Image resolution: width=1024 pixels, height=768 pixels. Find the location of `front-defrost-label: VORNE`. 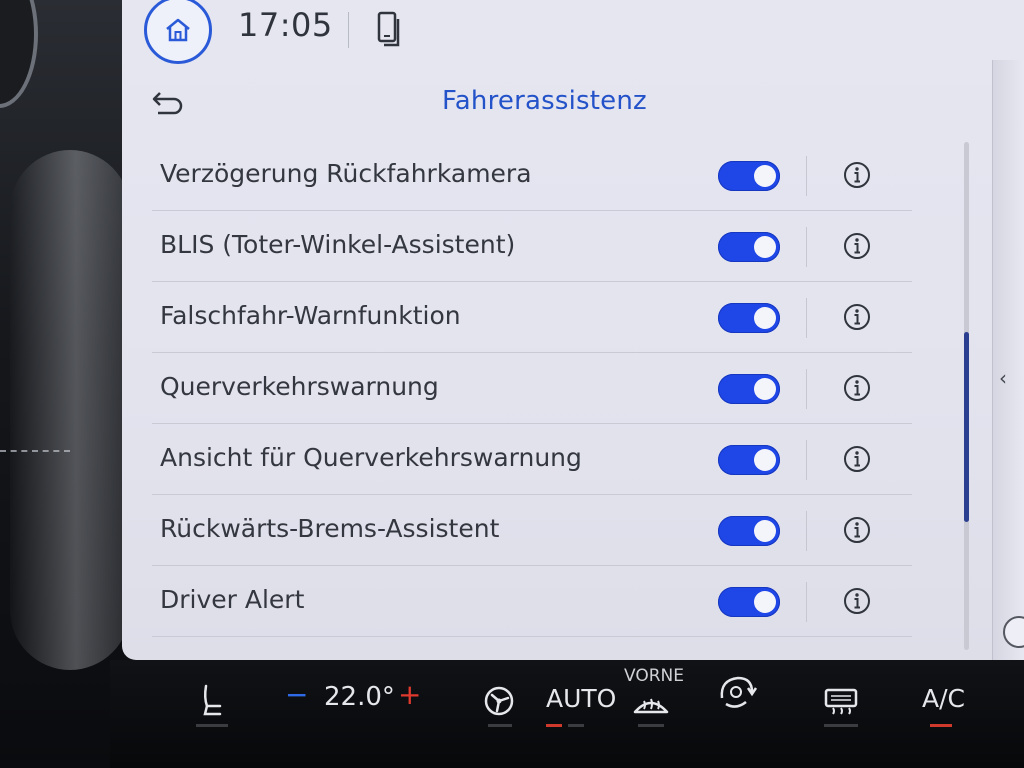

front-defrost-label: VORNE is located at coordinates (654, 676).